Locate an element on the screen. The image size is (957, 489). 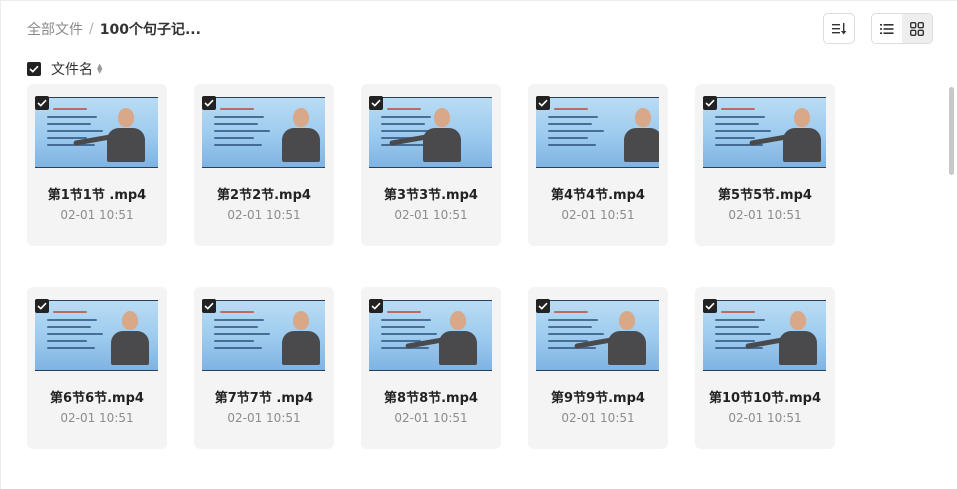
file-name: 第4节4节.mp4 is located at coordinates (598, 193).